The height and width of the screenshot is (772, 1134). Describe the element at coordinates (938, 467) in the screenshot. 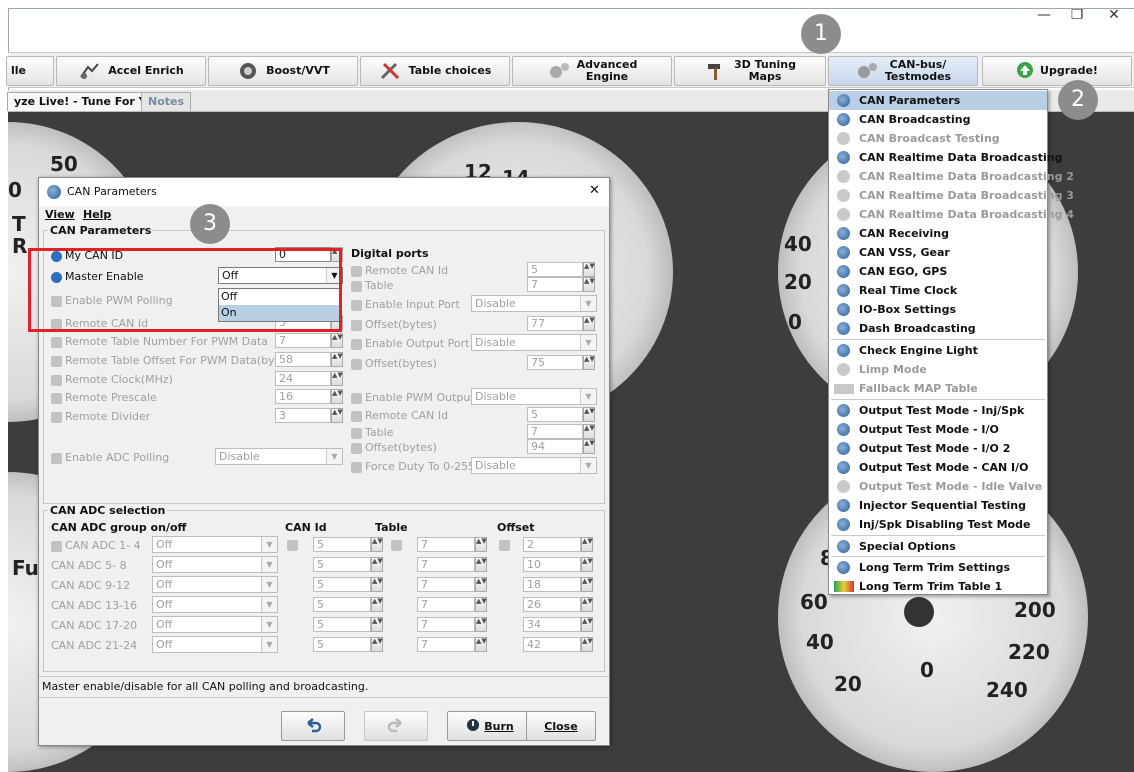

I see `menu-item: Output Test Mode - CAN I/O` at that location.